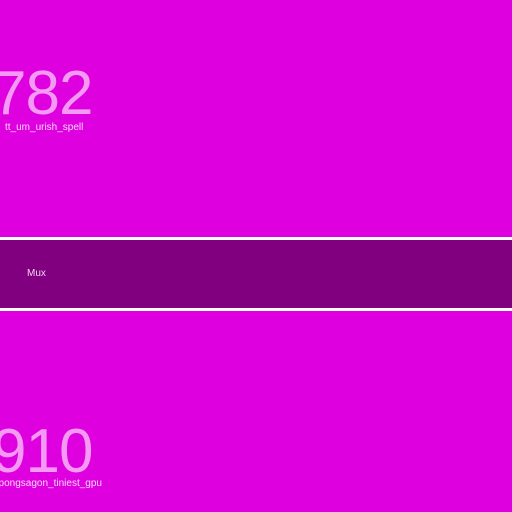  What do you see at coordinates (36, 273) in the screenshot?
I see `mux-label: Mux` at bounding box center [36, 273].